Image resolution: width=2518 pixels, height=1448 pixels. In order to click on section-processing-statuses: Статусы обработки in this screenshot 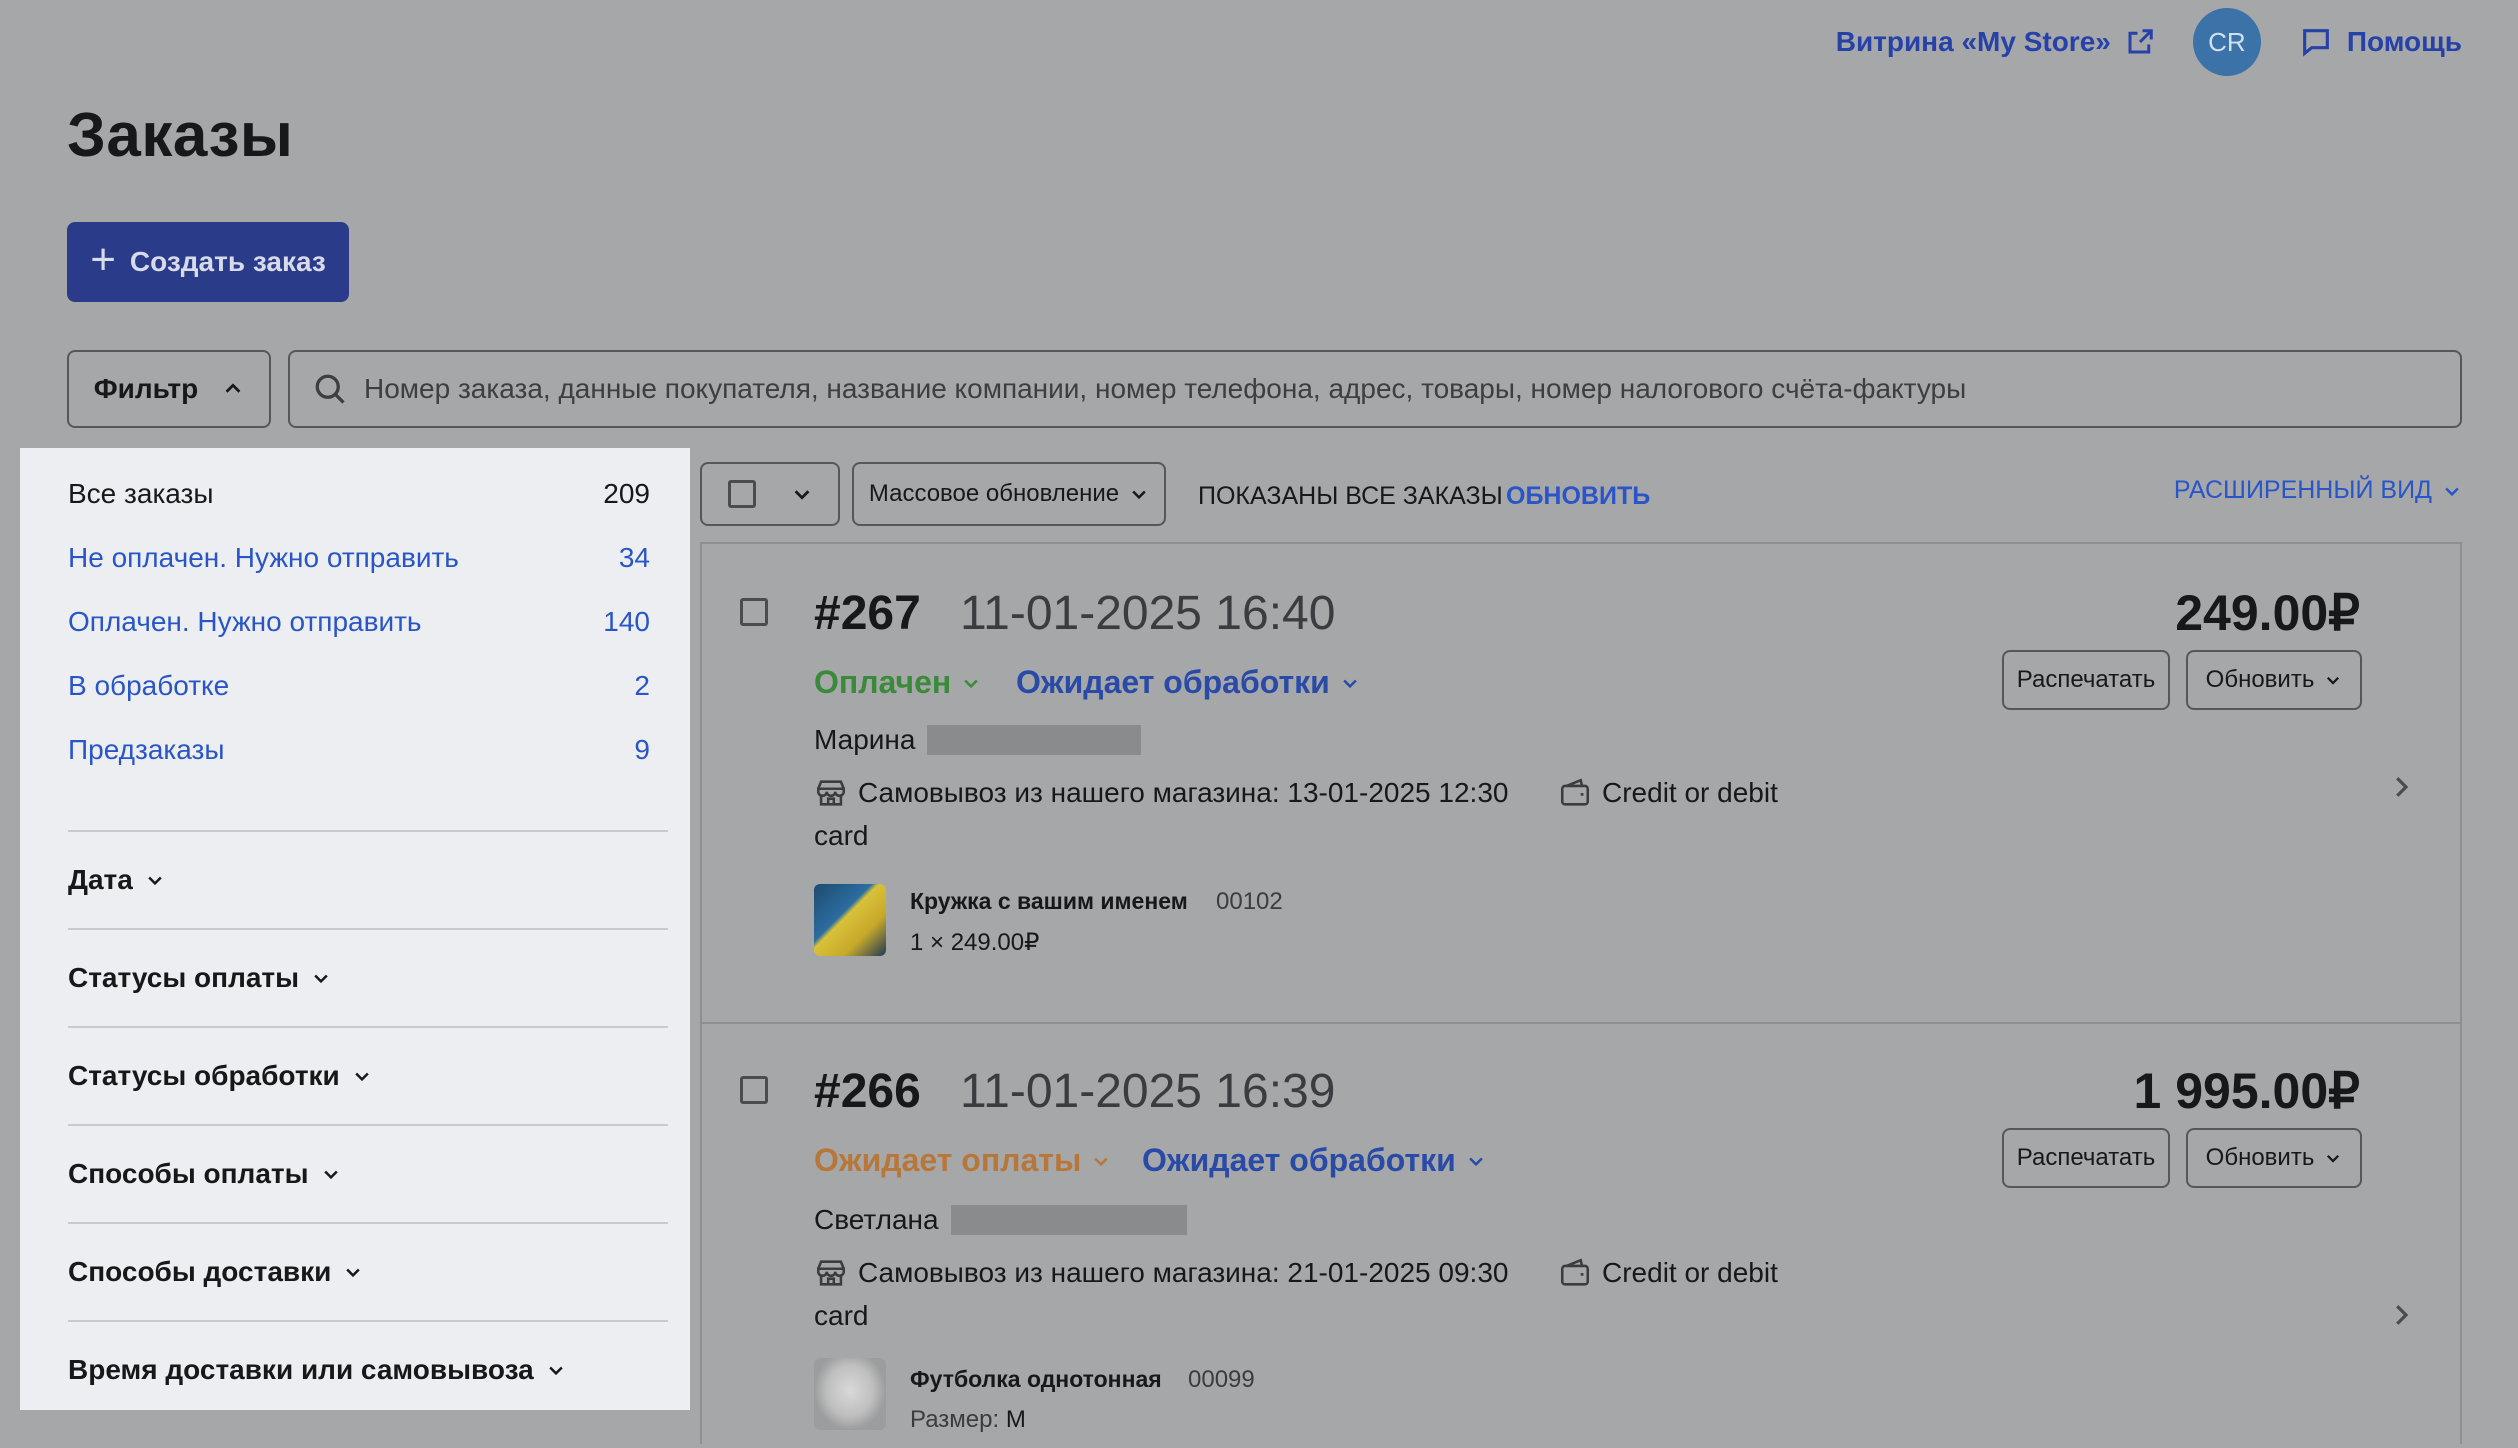, I will do `click(220, 1076)`.